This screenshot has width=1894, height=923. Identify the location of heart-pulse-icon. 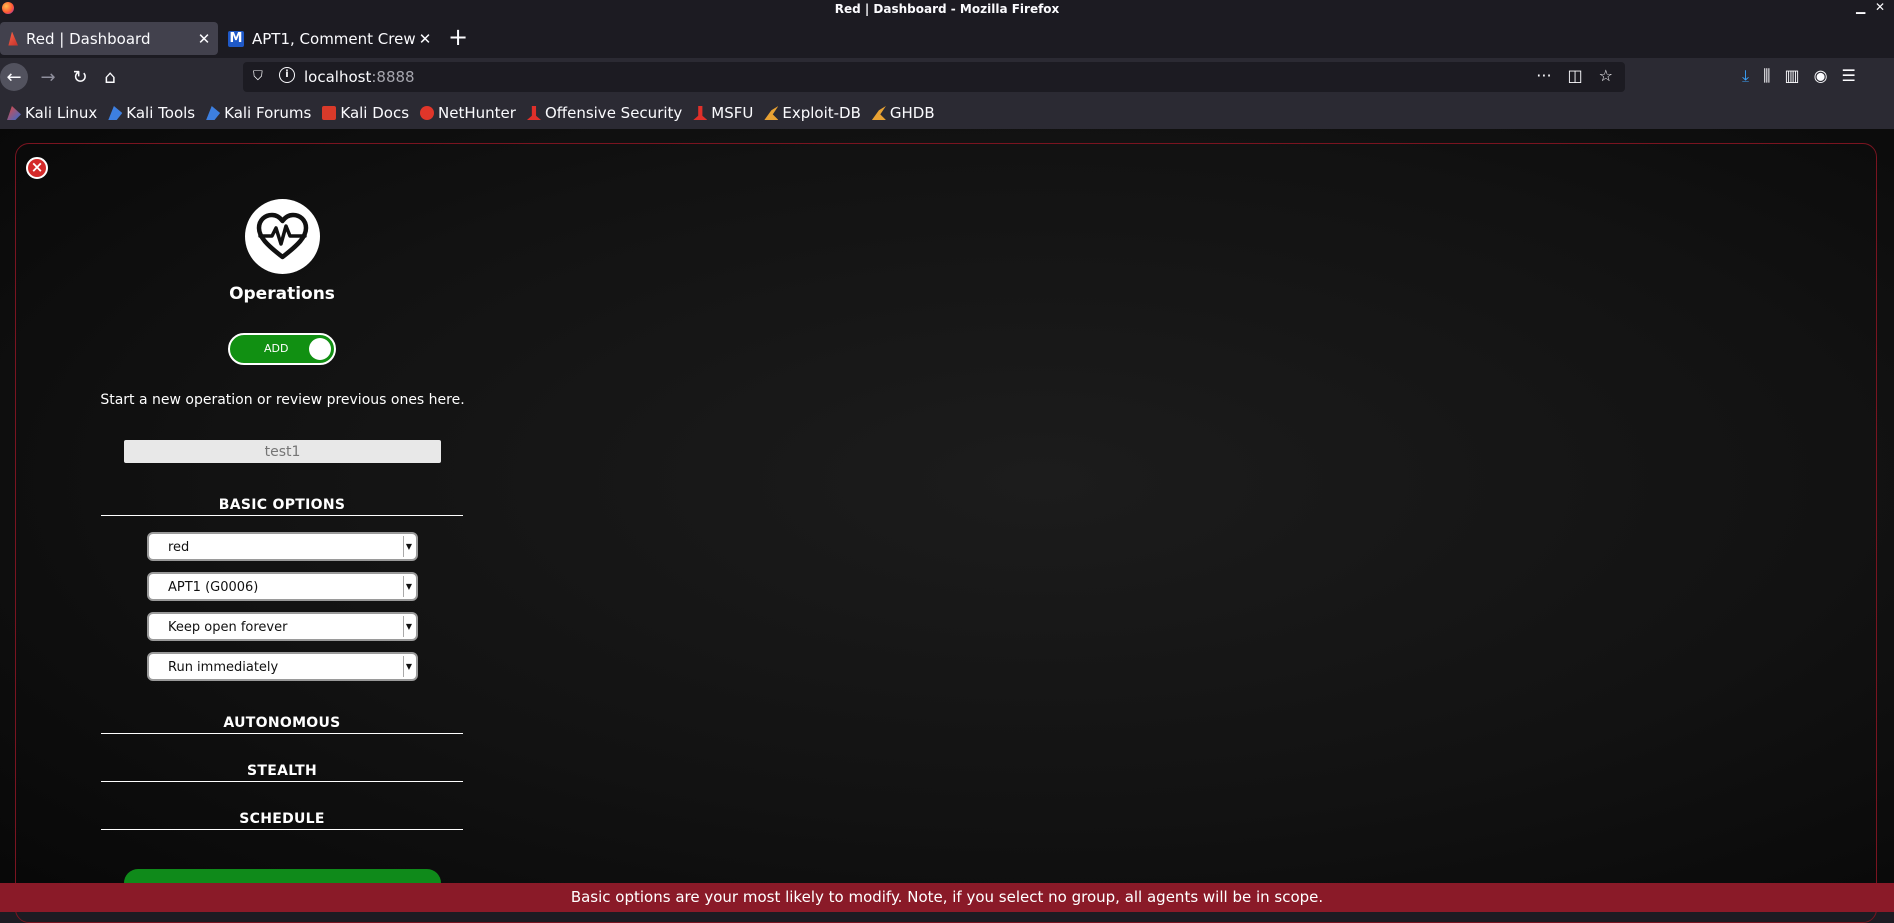
(282, 236).